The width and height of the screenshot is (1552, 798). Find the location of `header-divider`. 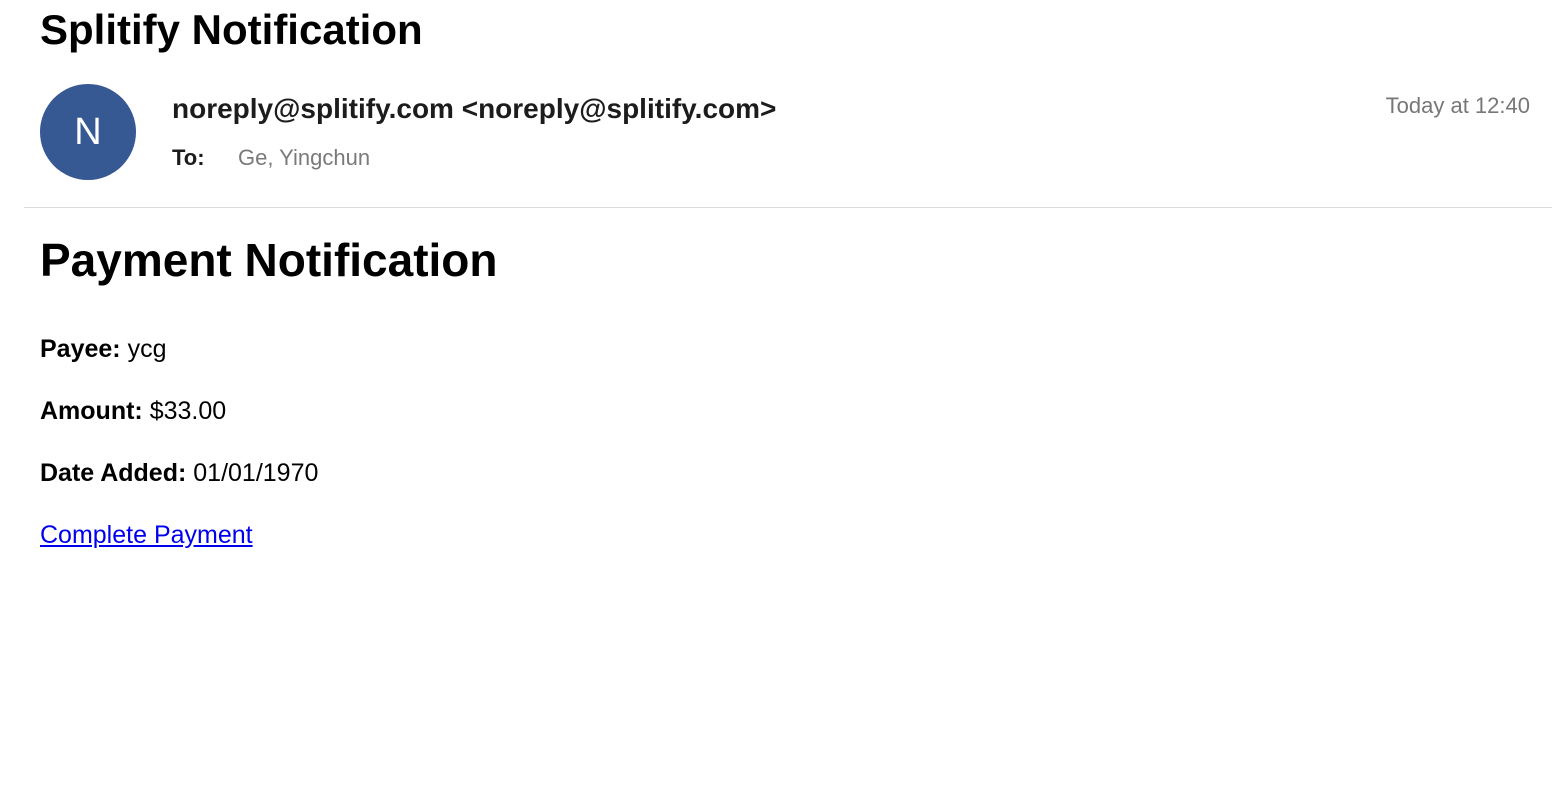

header-divider is located at coordinates (788, 207).